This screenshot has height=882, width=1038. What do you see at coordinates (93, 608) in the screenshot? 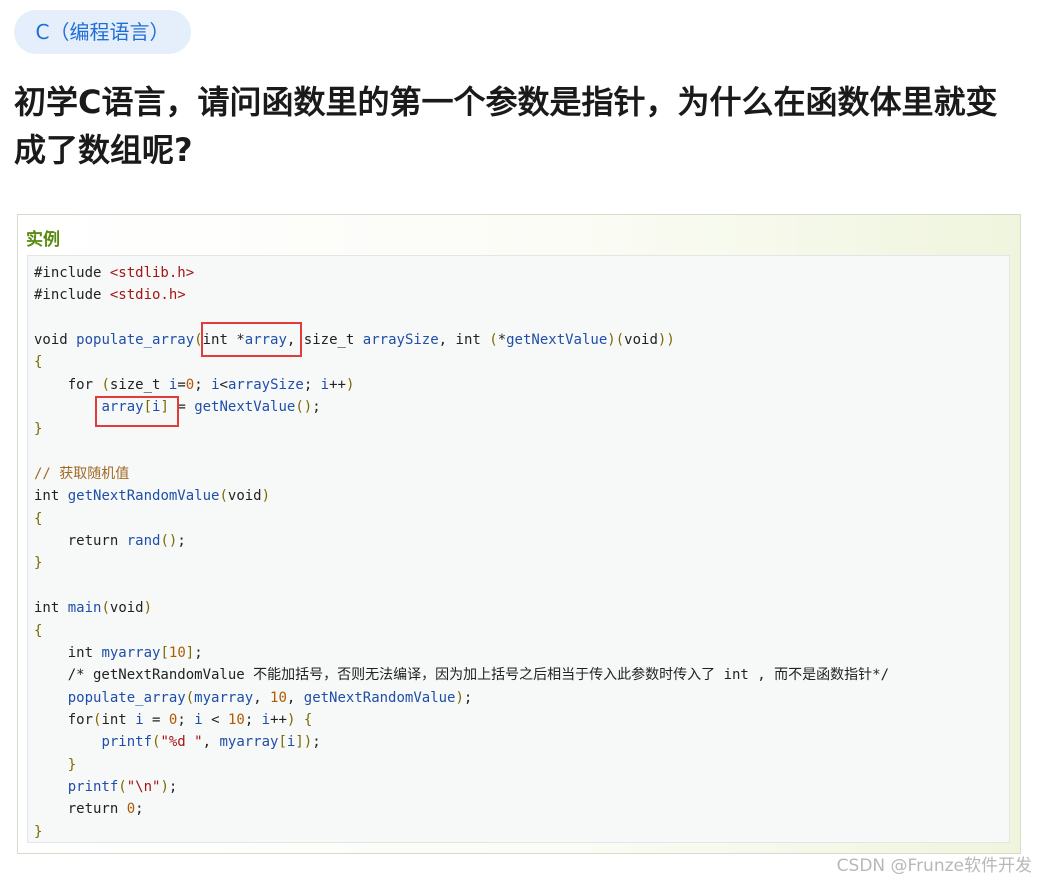
I see `code-line: int main(void)` at bounding box center [93, 608].